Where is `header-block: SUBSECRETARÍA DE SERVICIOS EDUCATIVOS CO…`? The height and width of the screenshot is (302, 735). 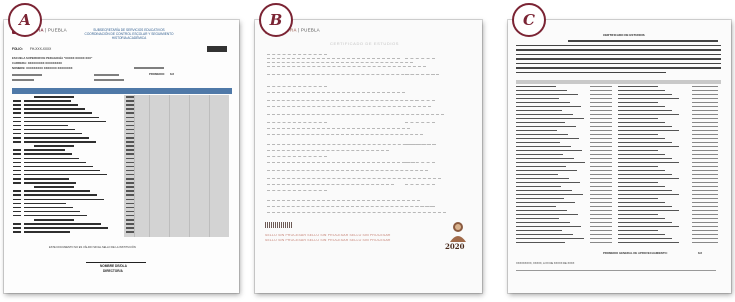
header-block: SUBSECRETARÍA DE SERVICIOS EDUCATIVOS CO… is located at coordinates (129, 34).